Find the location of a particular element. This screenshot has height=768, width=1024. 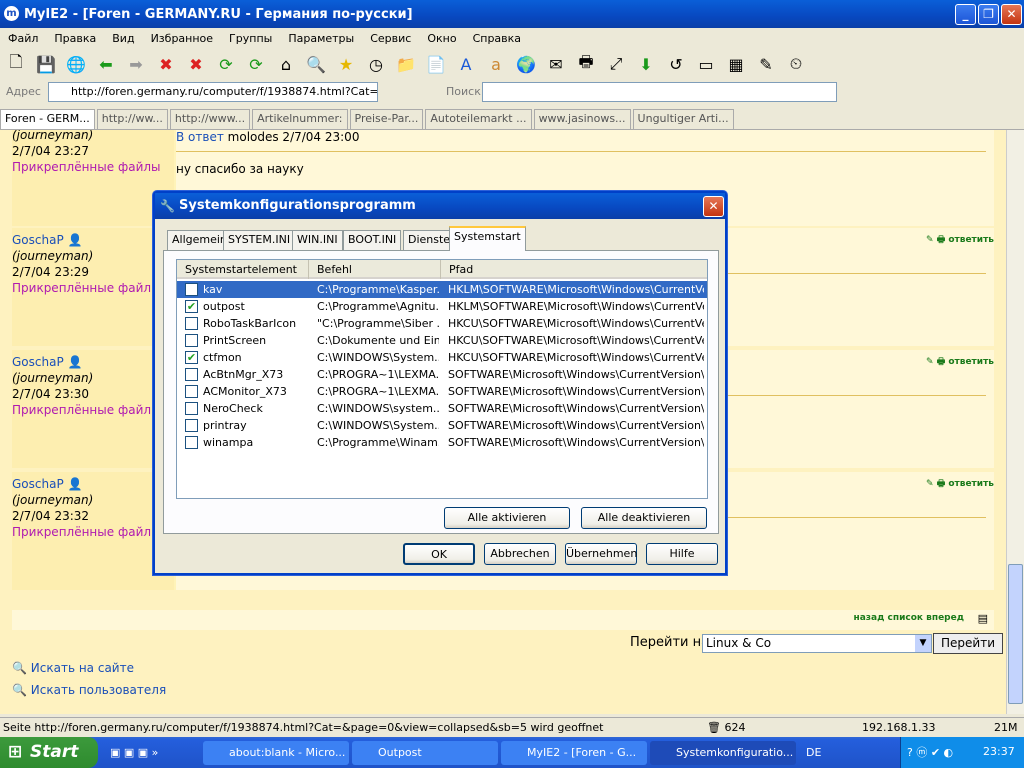

start-button: ⊞ Start is located at coordinates (49, 752).